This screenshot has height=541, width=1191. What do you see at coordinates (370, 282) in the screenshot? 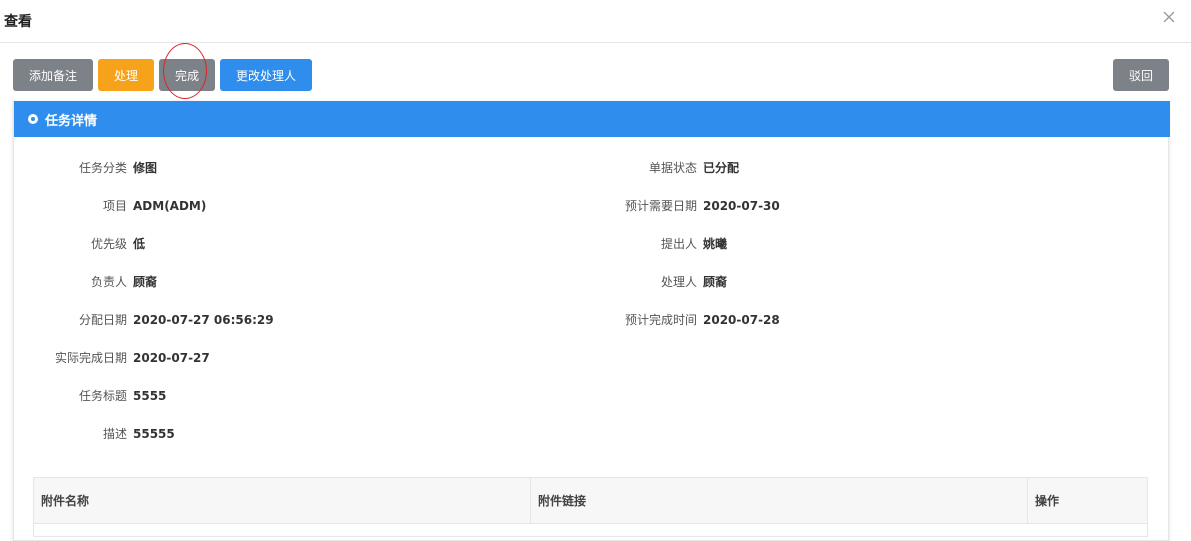
I see `field-handler: 处理人 顾裔` at bounding box center [370, 282].